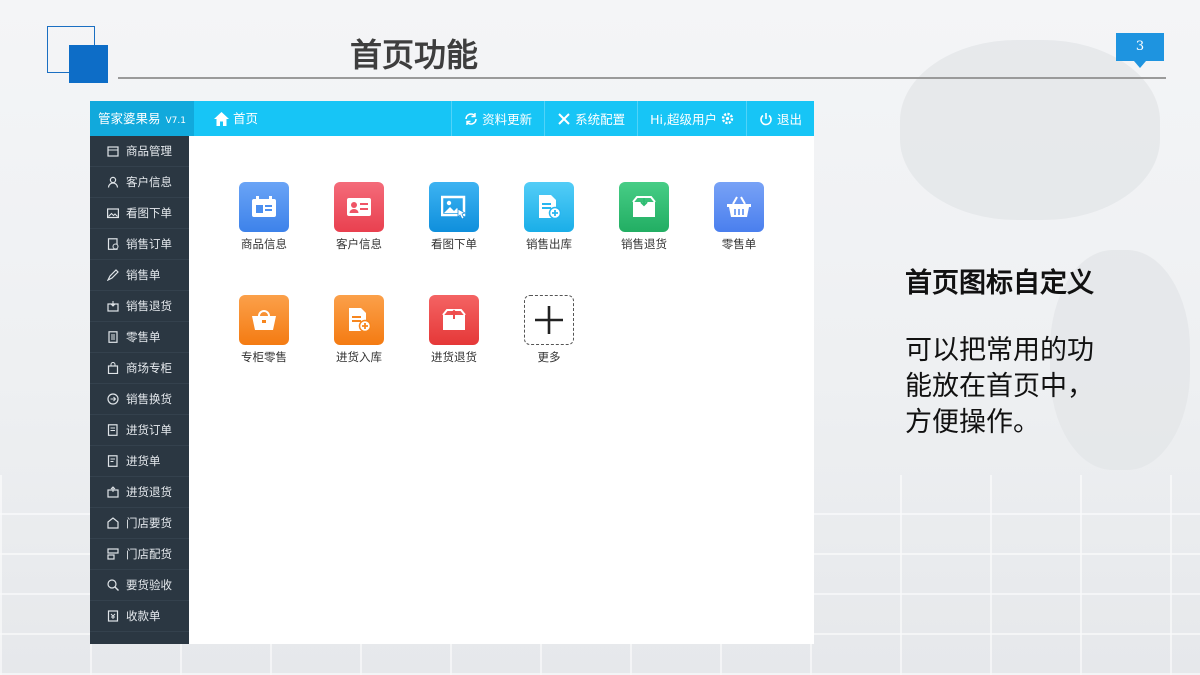  I want to click on tools-icon, so click(564, 118).